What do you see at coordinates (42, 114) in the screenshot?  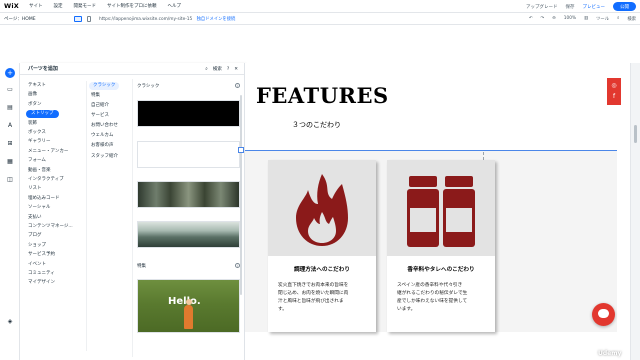 I see `category-strip: ストリップ` at bounding box center [42, 114].